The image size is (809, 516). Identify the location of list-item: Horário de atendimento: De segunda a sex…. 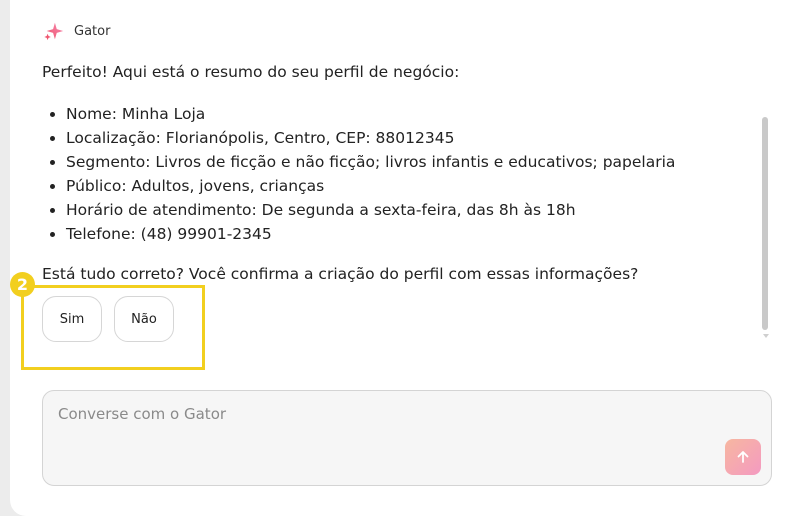
(404, 210).